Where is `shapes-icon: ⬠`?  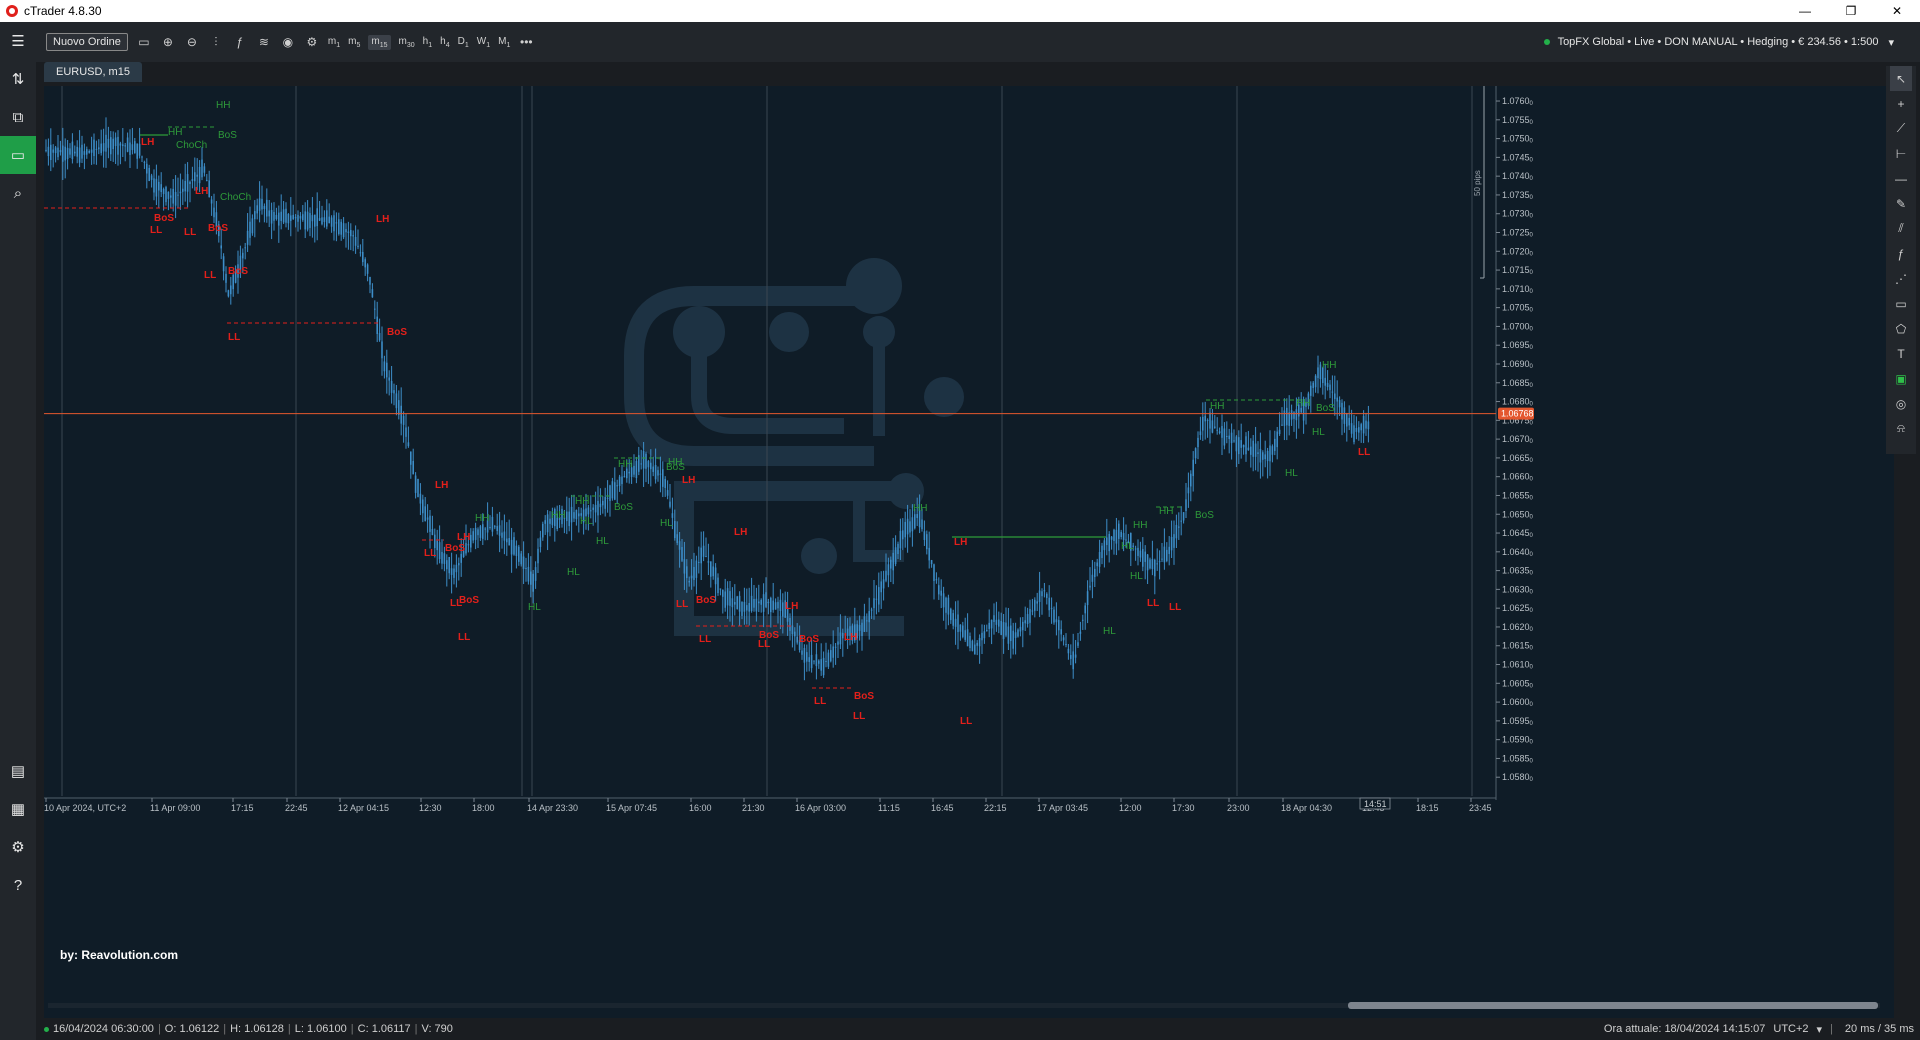
shapes-icon: ⬠ is located at coordinates (1901, 328).